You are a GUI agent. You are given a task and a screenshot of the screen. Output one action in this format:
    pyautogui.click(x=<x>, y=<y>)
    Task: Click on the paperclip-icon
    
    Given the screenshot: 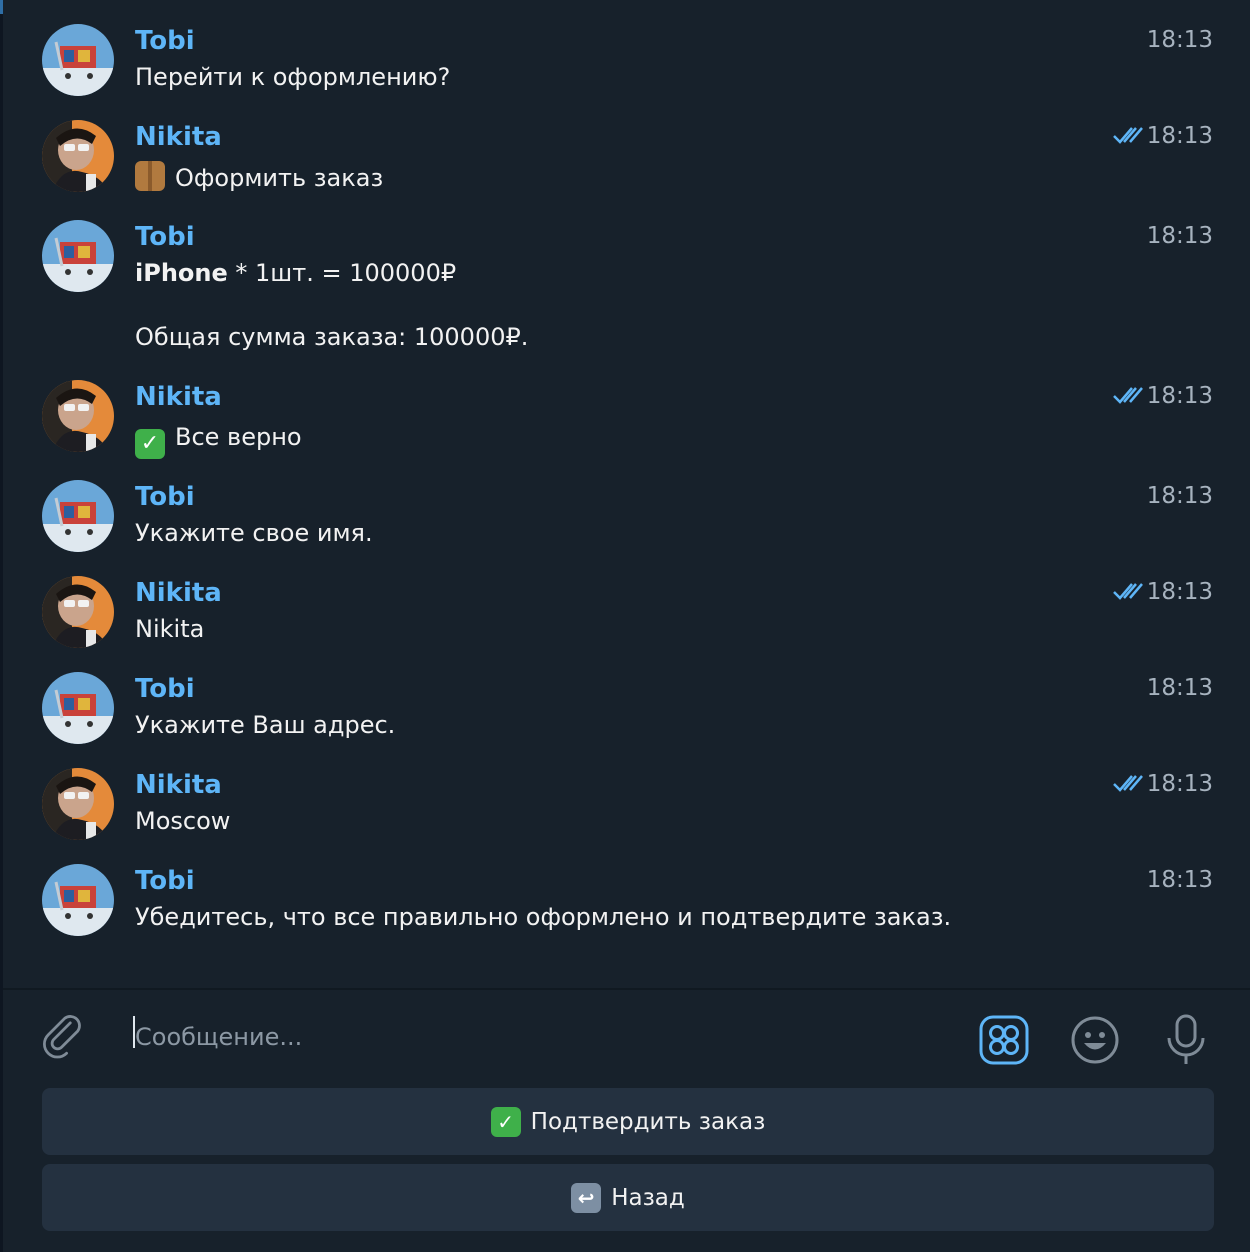 What is the action you would take?
    pyautogui.click(x=65, y=1038)
    